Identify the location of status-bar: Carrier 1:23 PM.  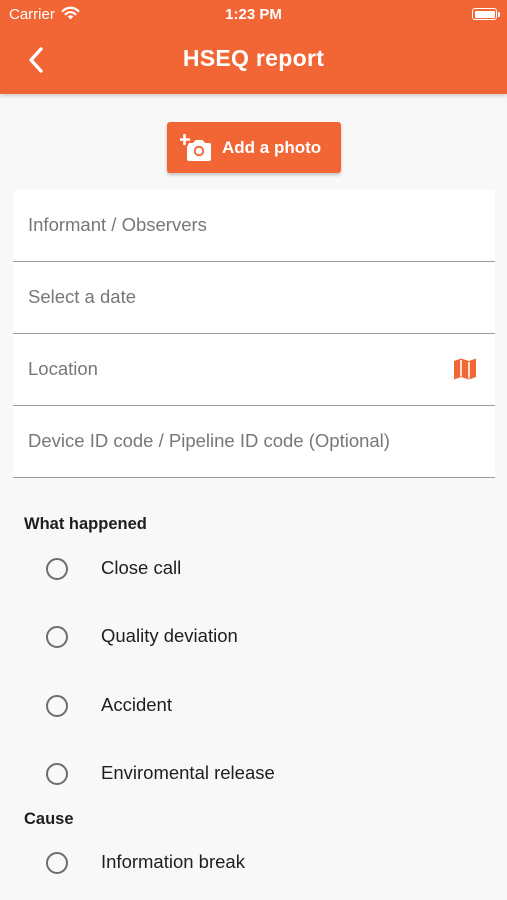
(253, 14).